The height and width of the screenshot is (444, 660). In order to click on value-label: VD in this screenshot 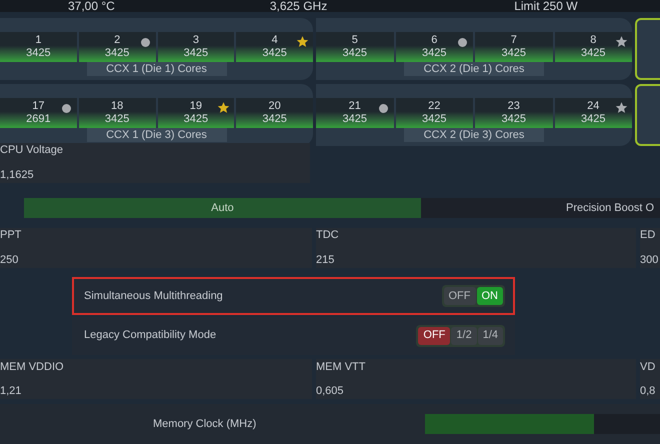, I will do `click(648, 367)`.